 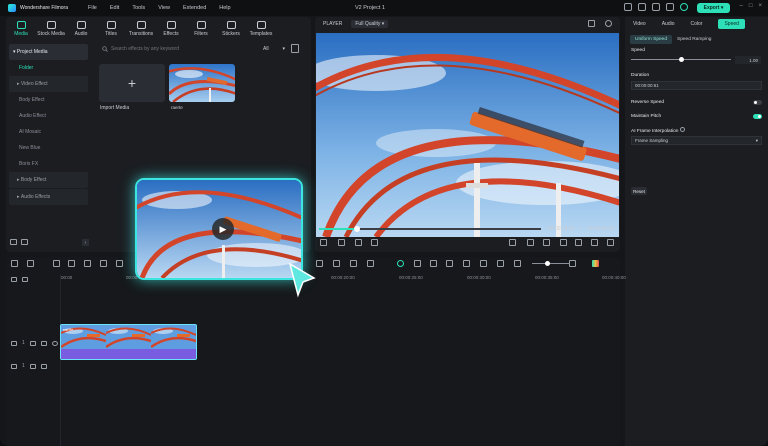 I want to click on layout-grid-icon, so click(x=14, y=263).